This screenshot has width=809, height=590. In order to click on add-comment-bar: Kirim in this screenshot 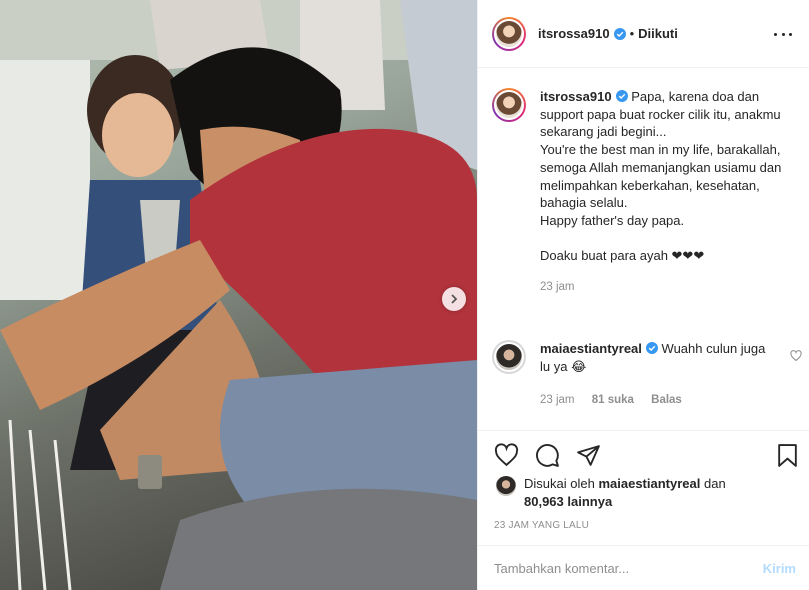, I will do `click(643, 567)`.